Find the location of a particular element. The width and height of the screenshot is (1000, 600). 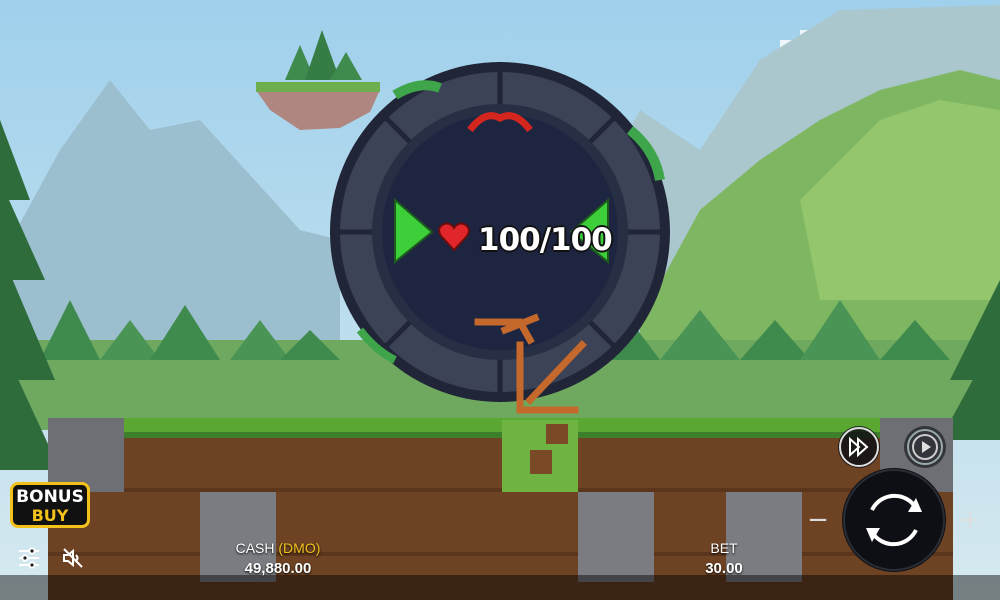

autoplay-icon is located at coordinates (925, 447).